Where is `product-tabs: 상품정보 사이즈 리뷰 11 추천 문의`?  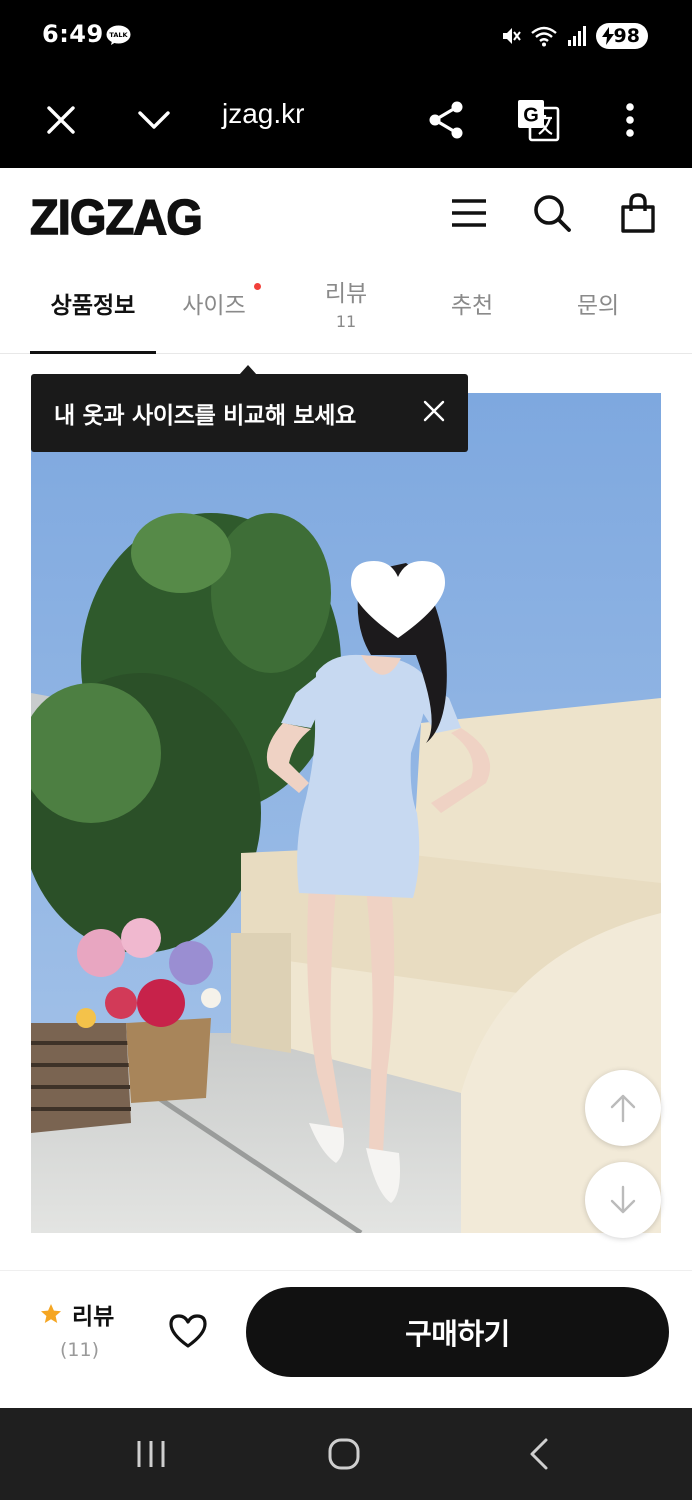 product-tabs: 상품정보 사이즈 리뷰 11 추천 문의 is located at coordinates (346, 309).